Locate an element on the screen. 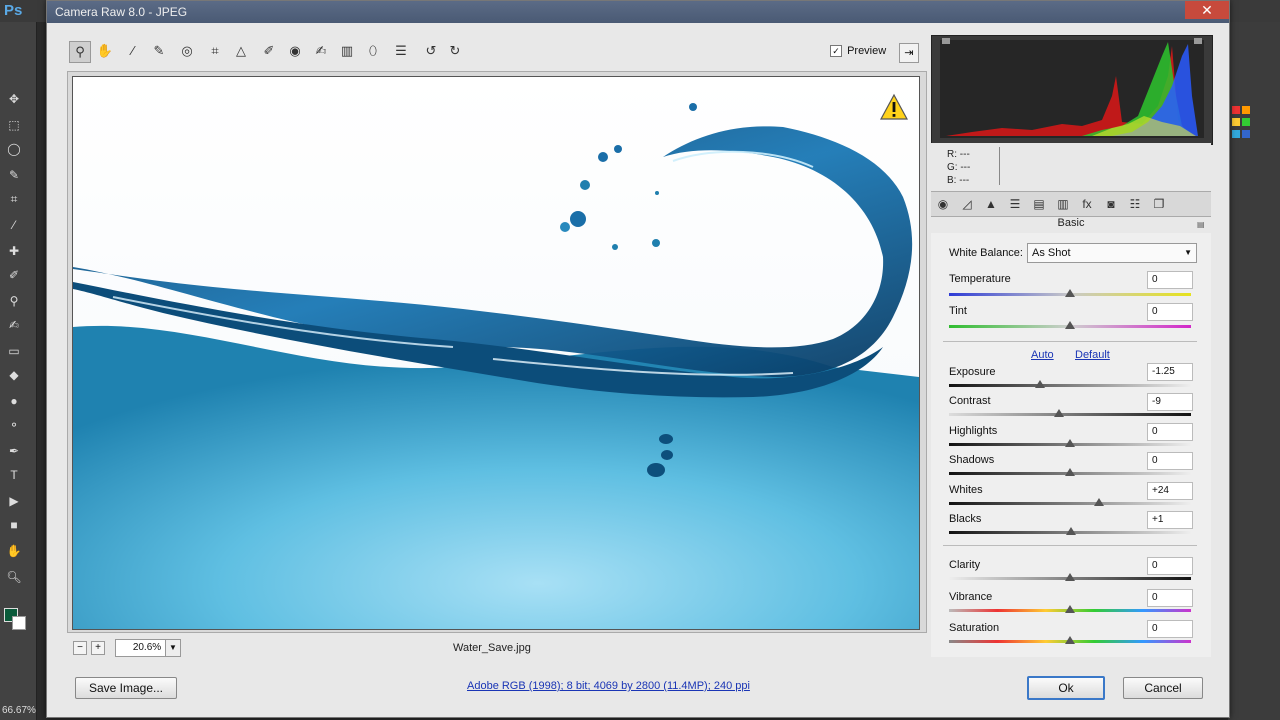 This screenshot has width=1280, height=720. hand-icon: ✋ is located at coordinates (14, 551).